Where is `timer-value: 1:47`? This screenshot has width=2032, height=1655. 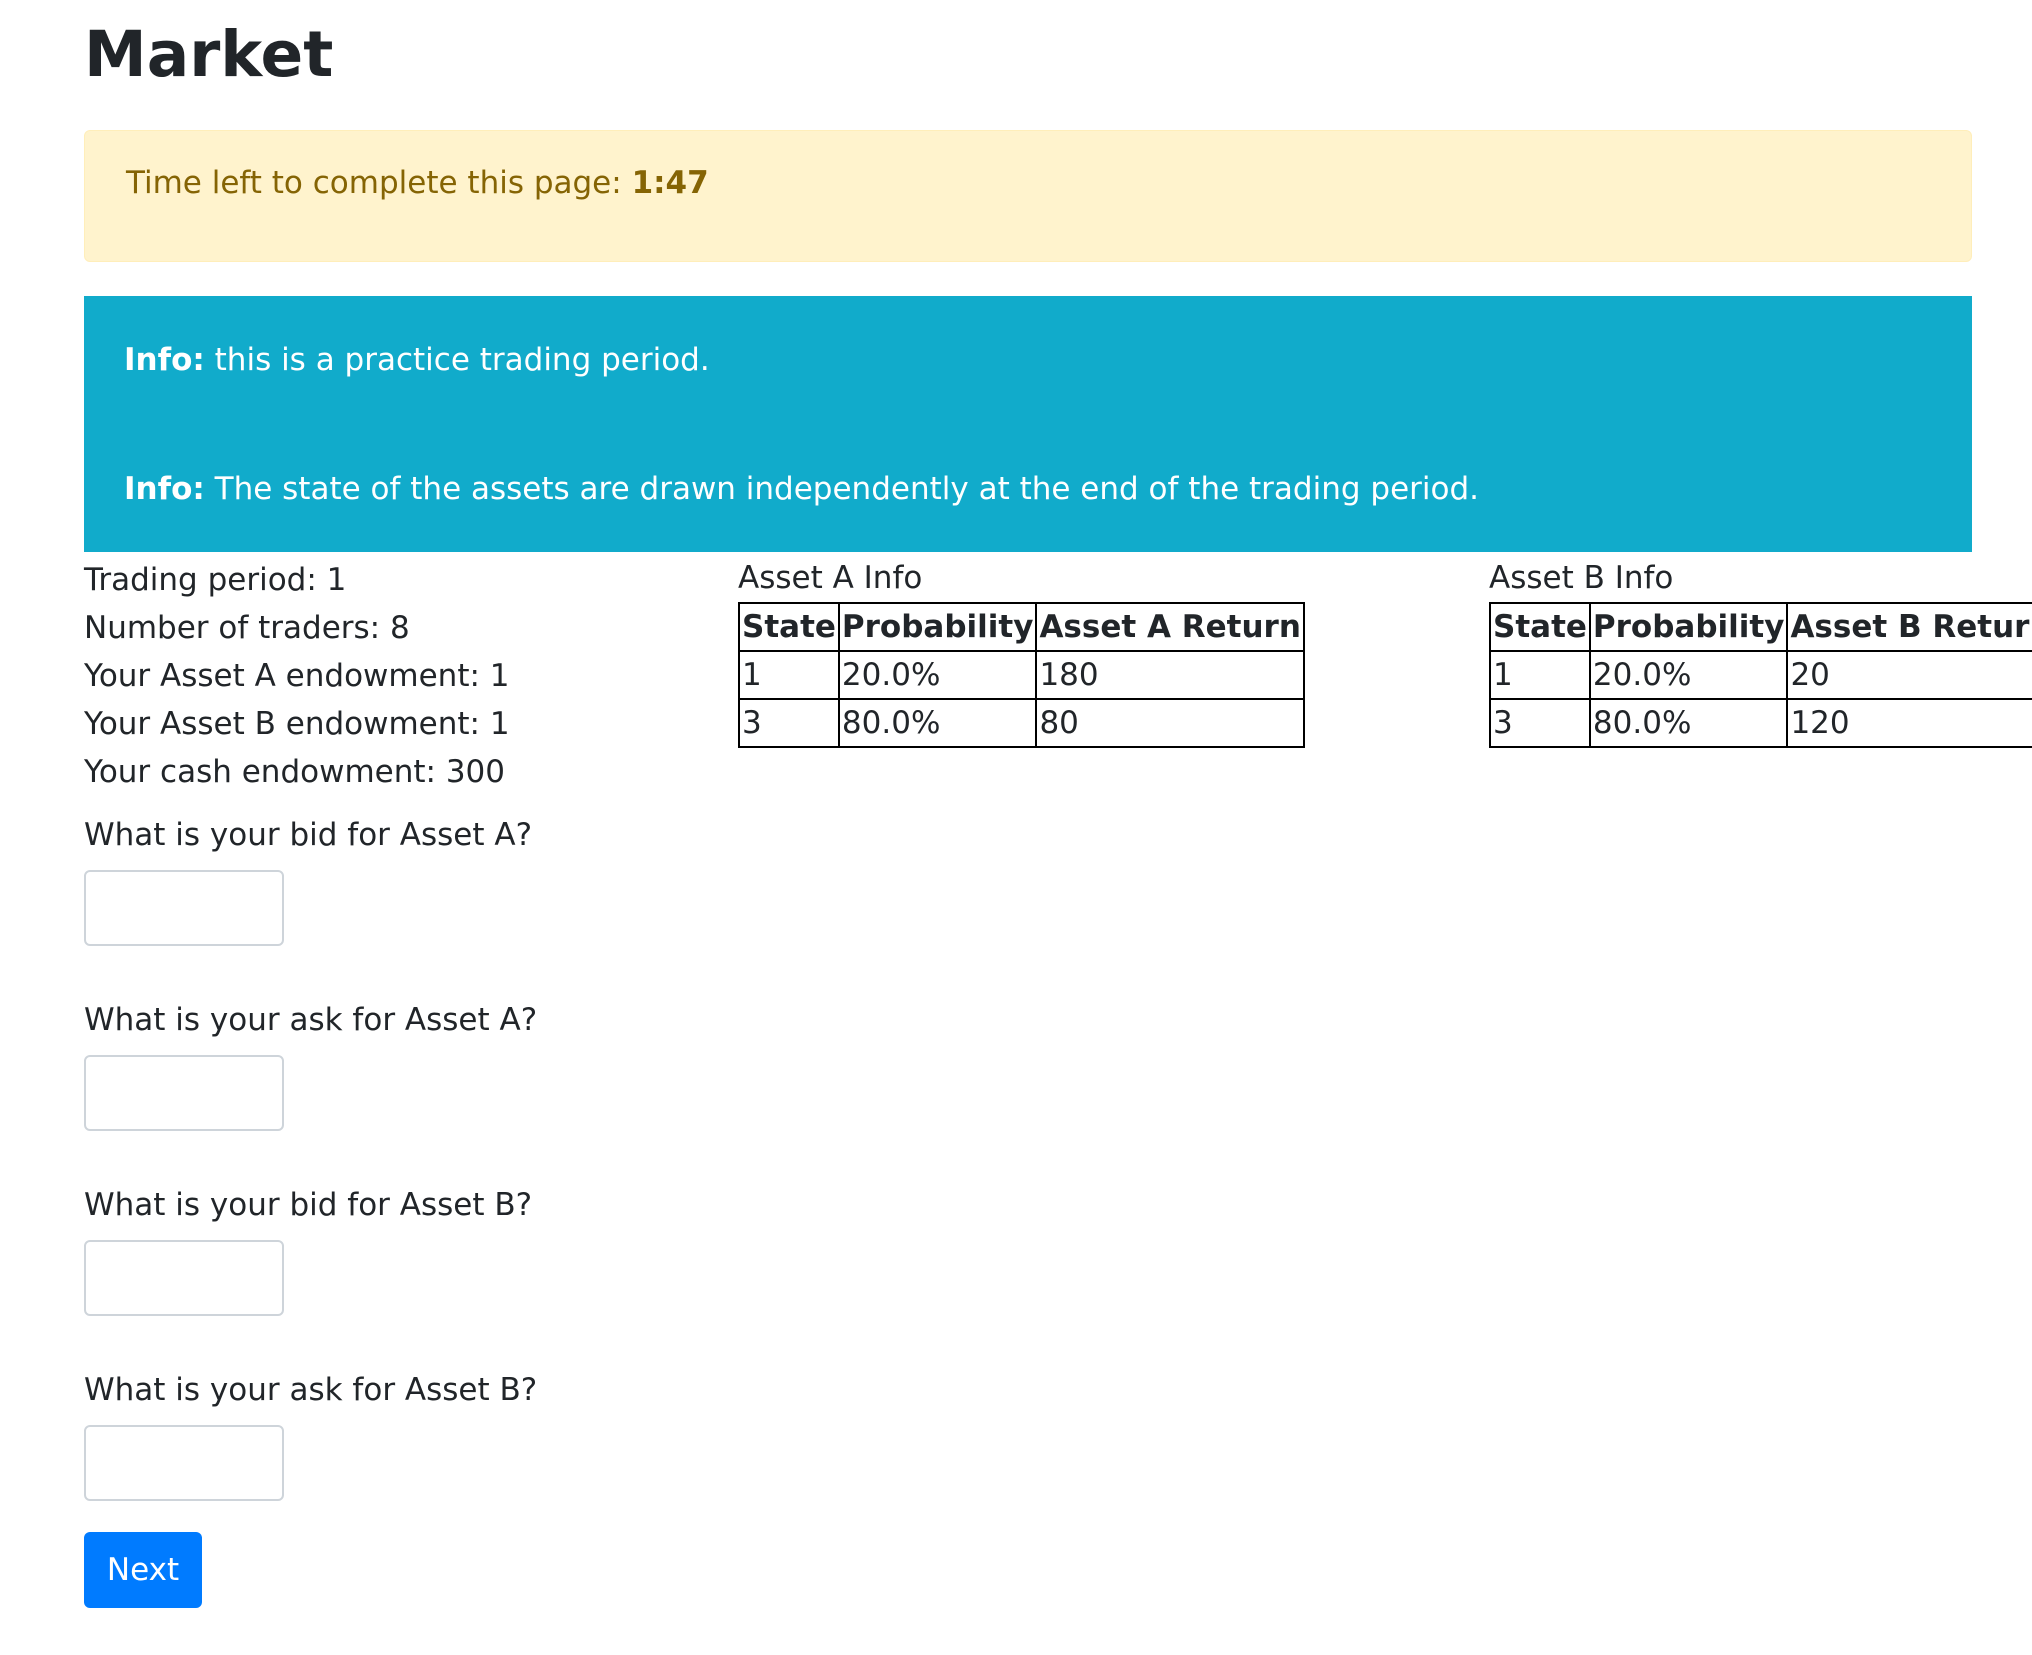
timer-value: 1:47 is located at coordinates (670, 183).